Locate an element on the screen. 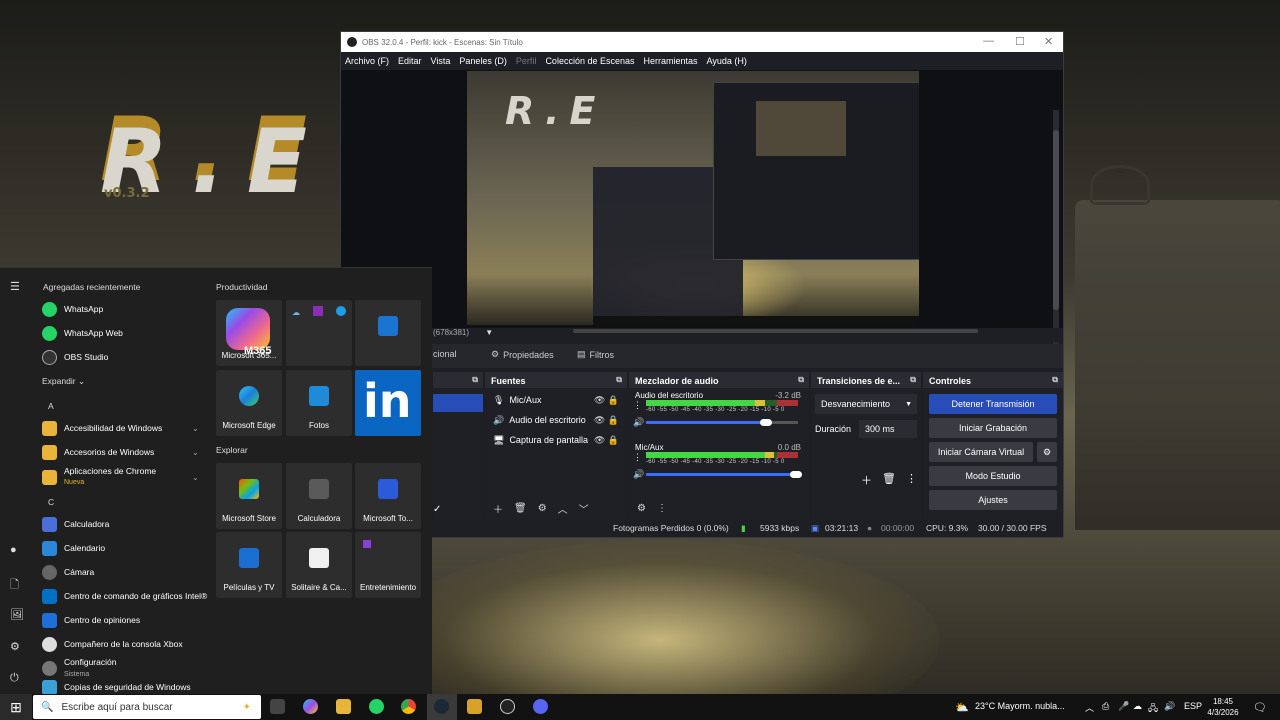  app-camara: Cámara is located at coordinates (68, 572).